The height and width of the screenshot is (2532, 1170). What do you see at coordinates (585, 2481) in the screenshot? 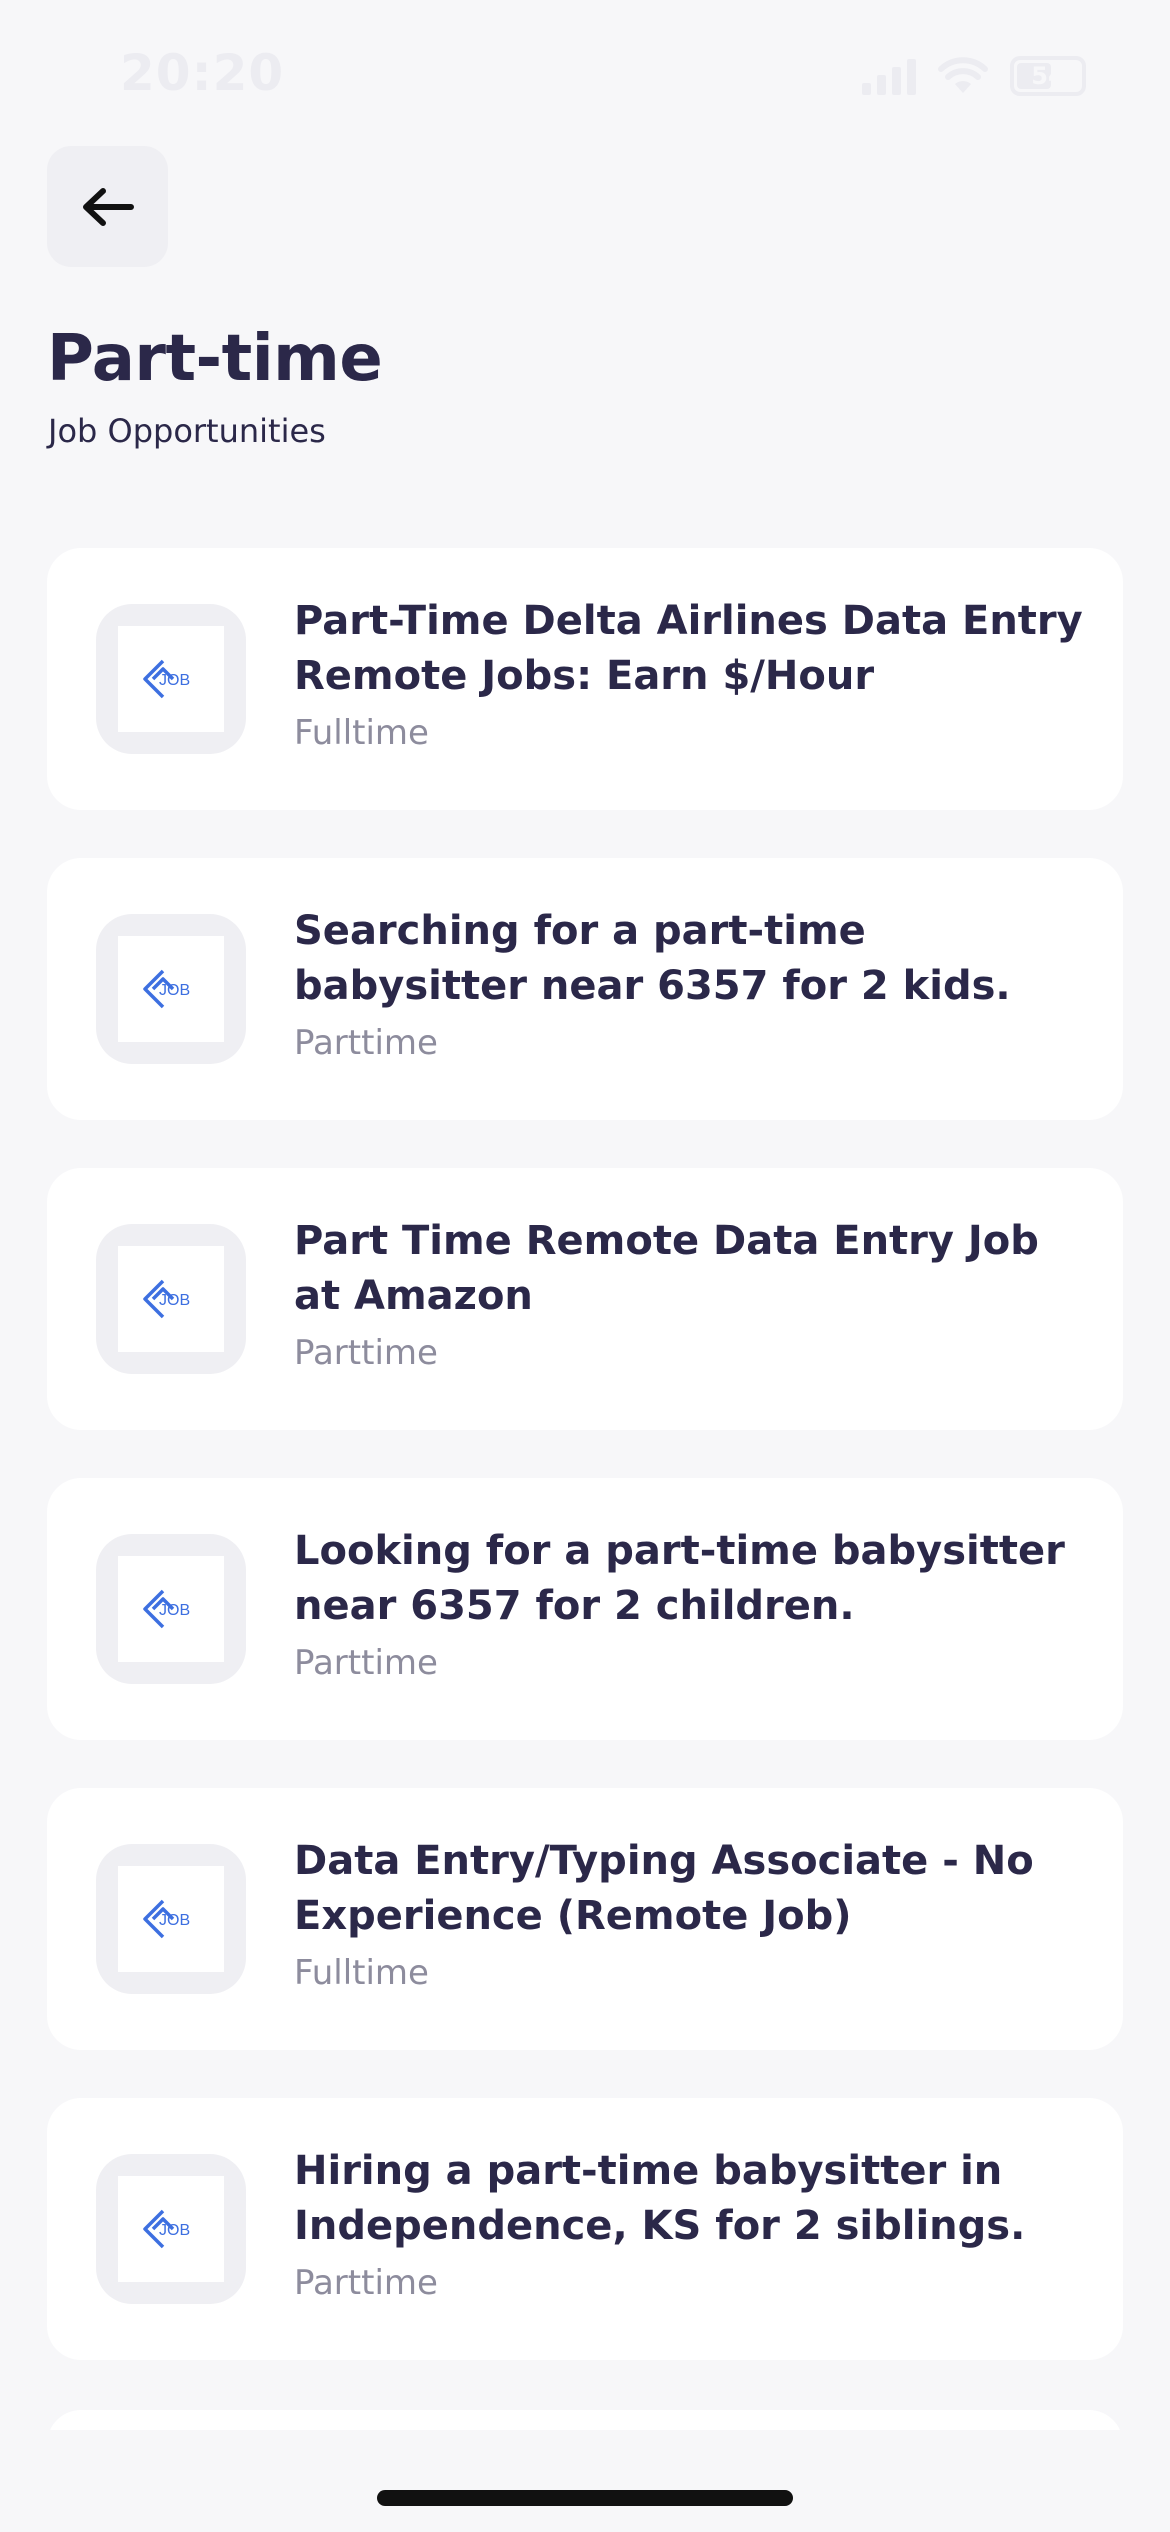
I see `bottom-safe-area` at bounding box center [585, 2481].